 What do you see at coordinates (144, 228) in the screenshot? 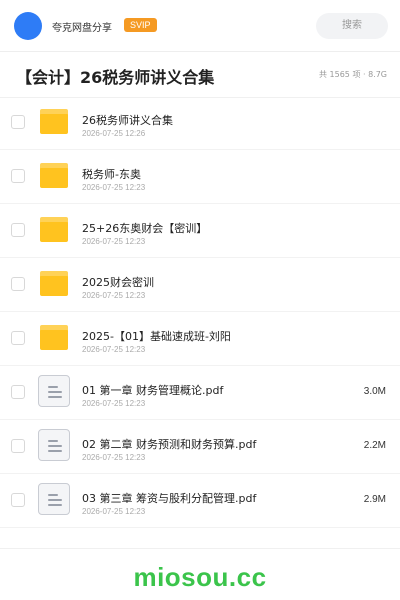
I see `item-name: 25+26东奥财会【密训】` at bounding box center [144, 228].